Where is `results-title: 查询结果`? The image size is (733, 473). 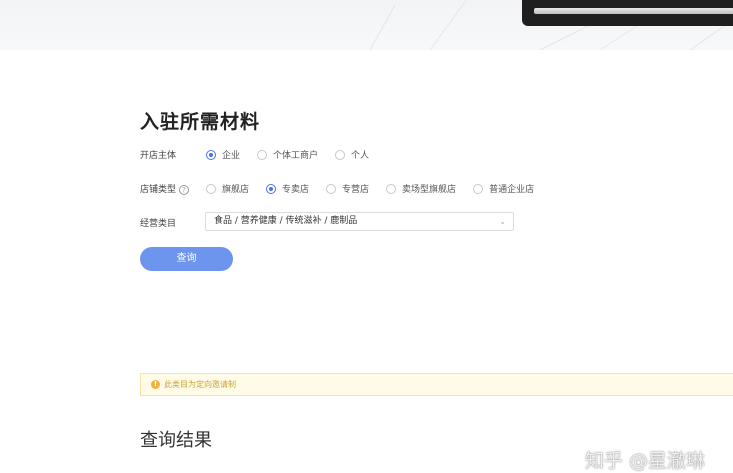 results-title: 查询结果 is located at coordinates (176, 440).